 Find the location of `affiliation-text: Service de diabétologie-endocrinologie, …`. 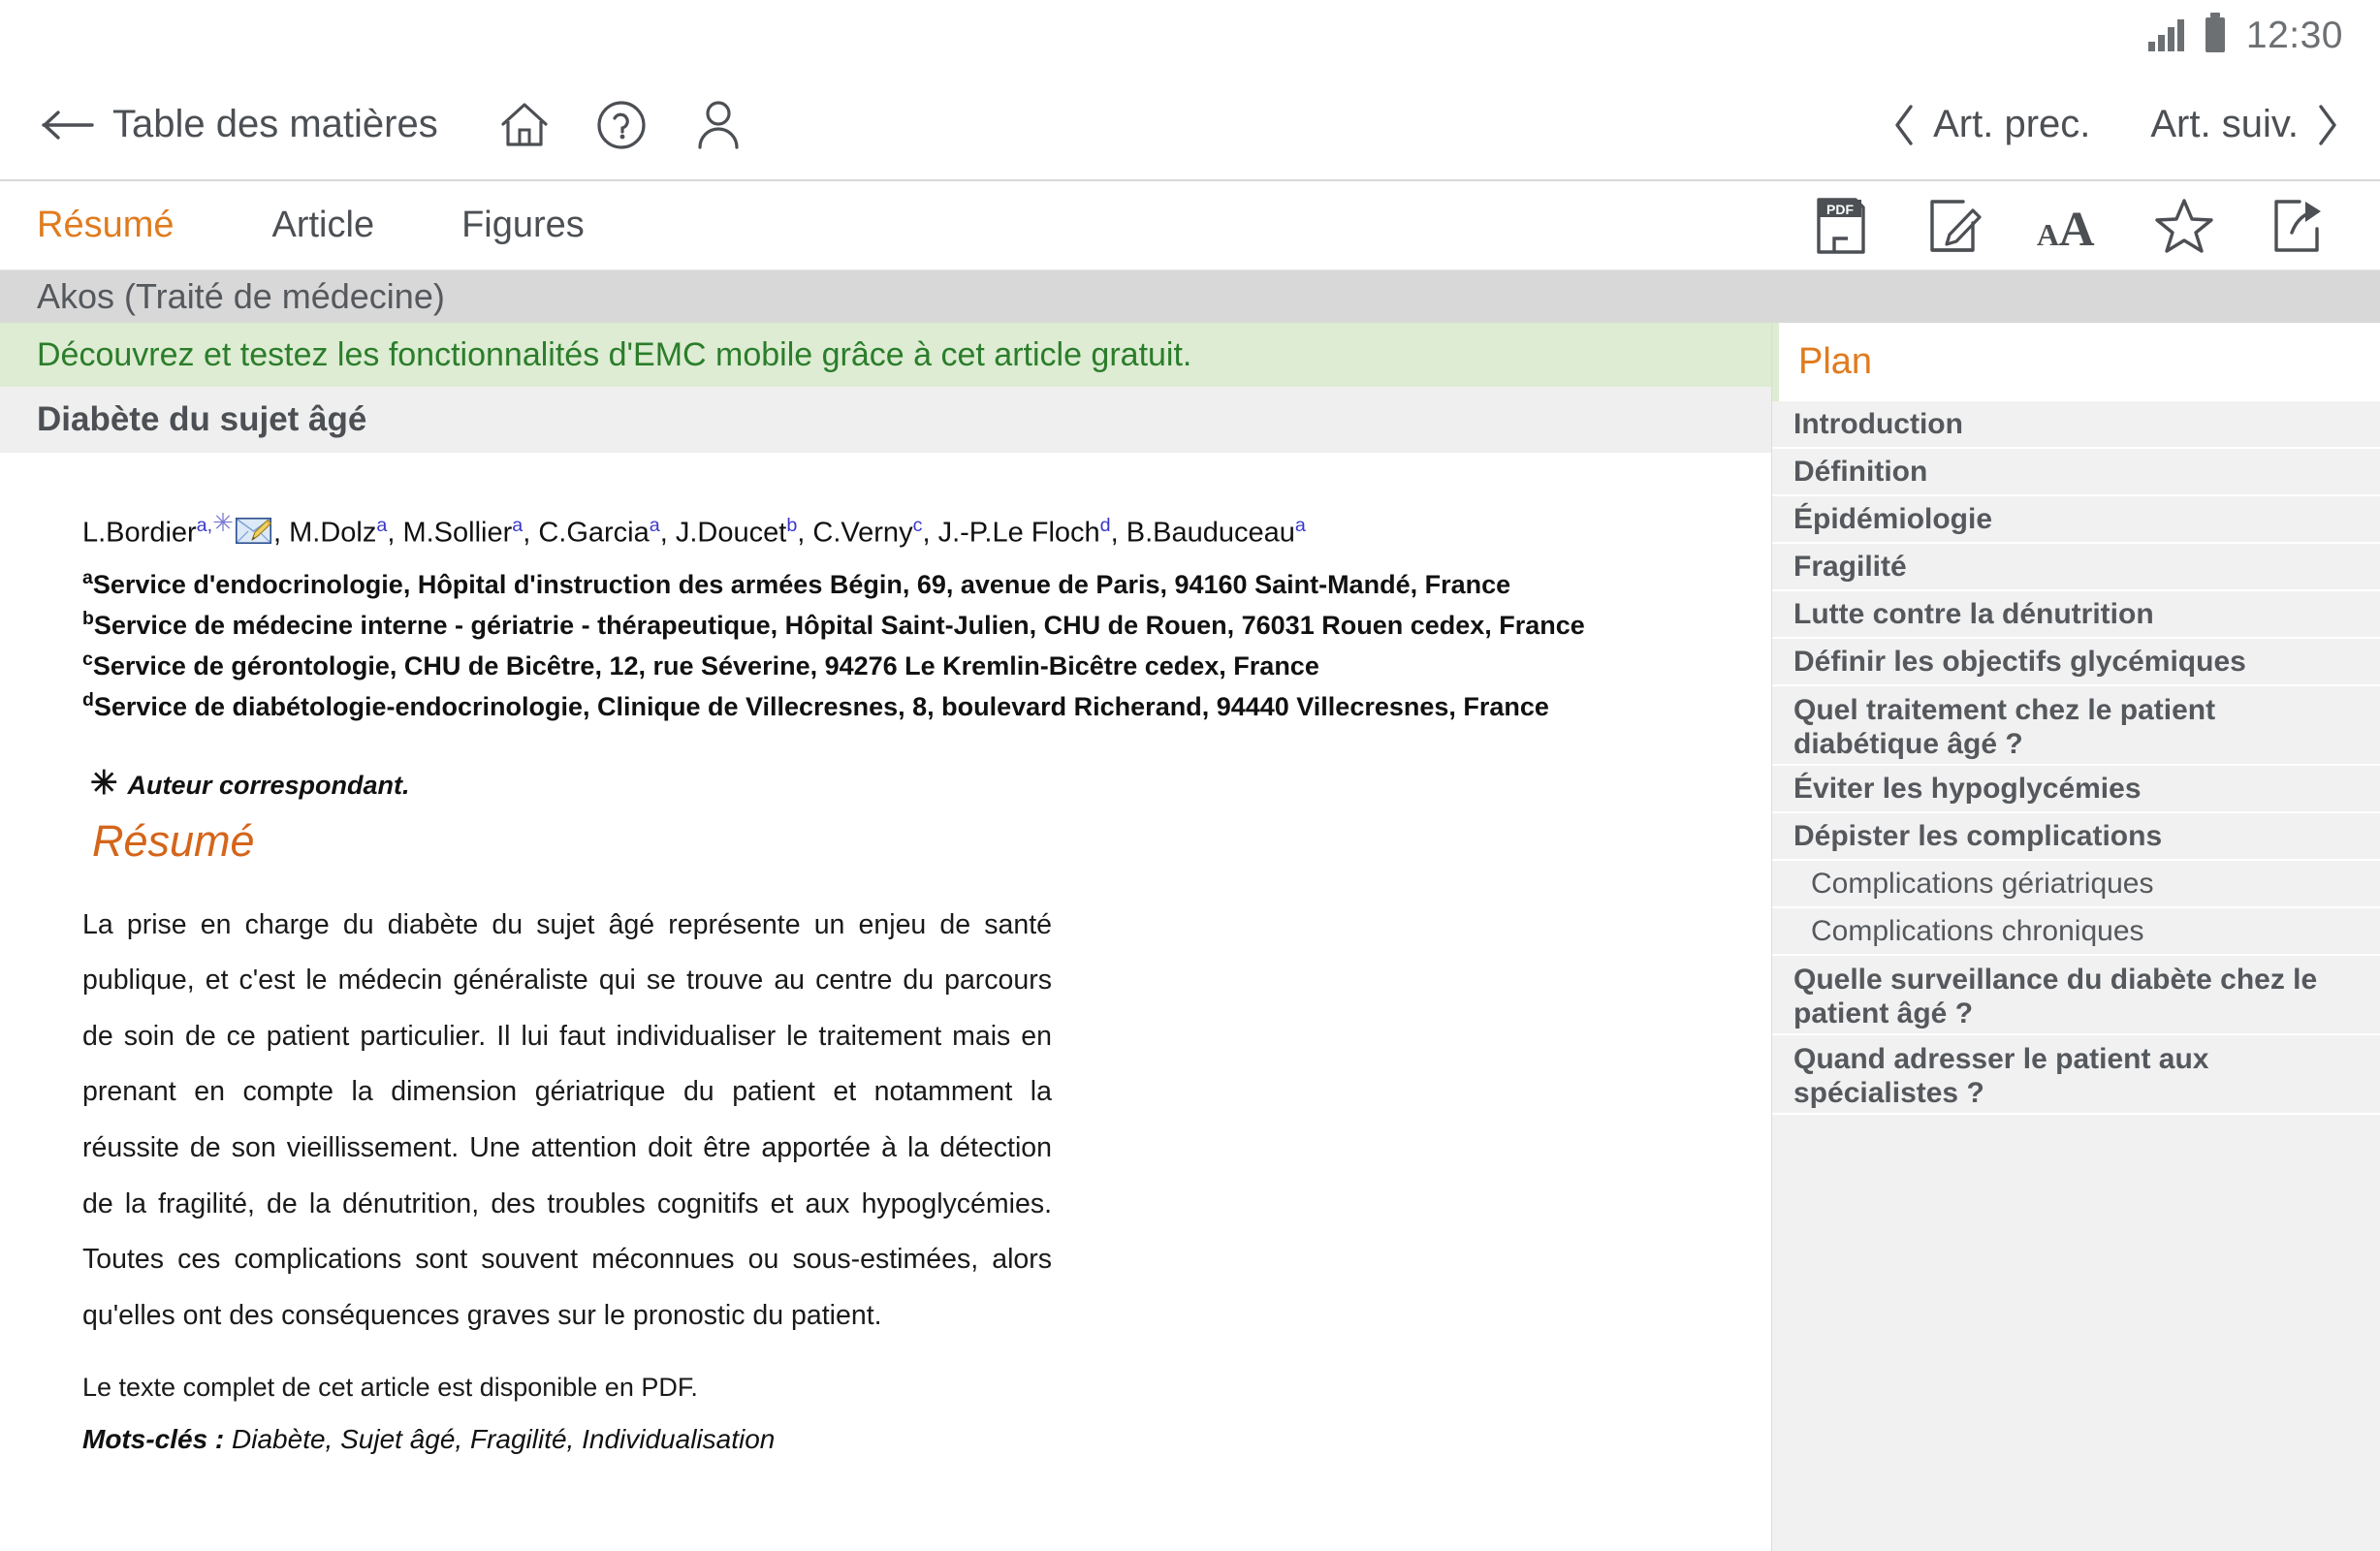

affiliation-text: Service de diabétologie-endocrinologie, … is located at coordinates (821, 706).